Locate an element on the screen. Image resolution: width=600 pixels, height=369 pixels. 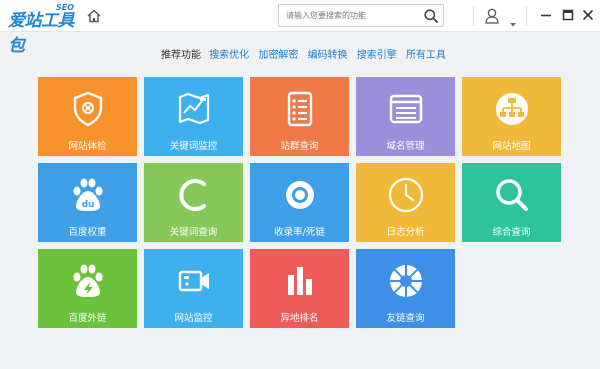
map-chart-icon is located at coordinates (194, 109).